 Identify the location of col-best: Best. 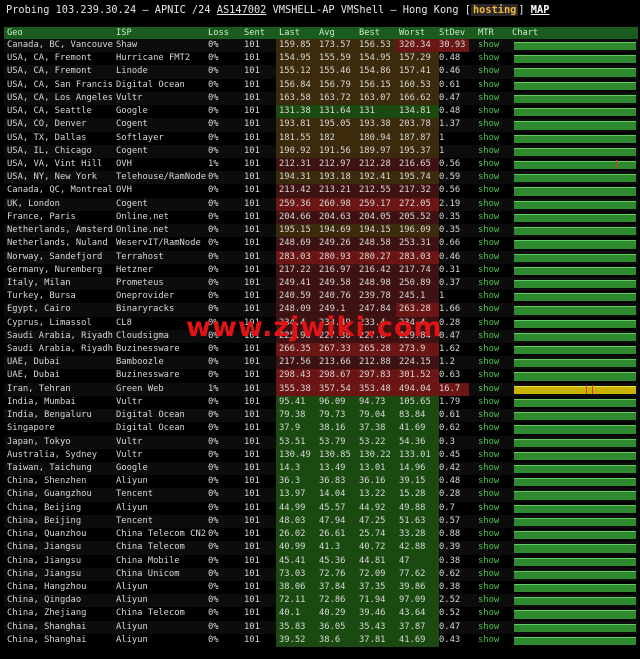
(377, 33).